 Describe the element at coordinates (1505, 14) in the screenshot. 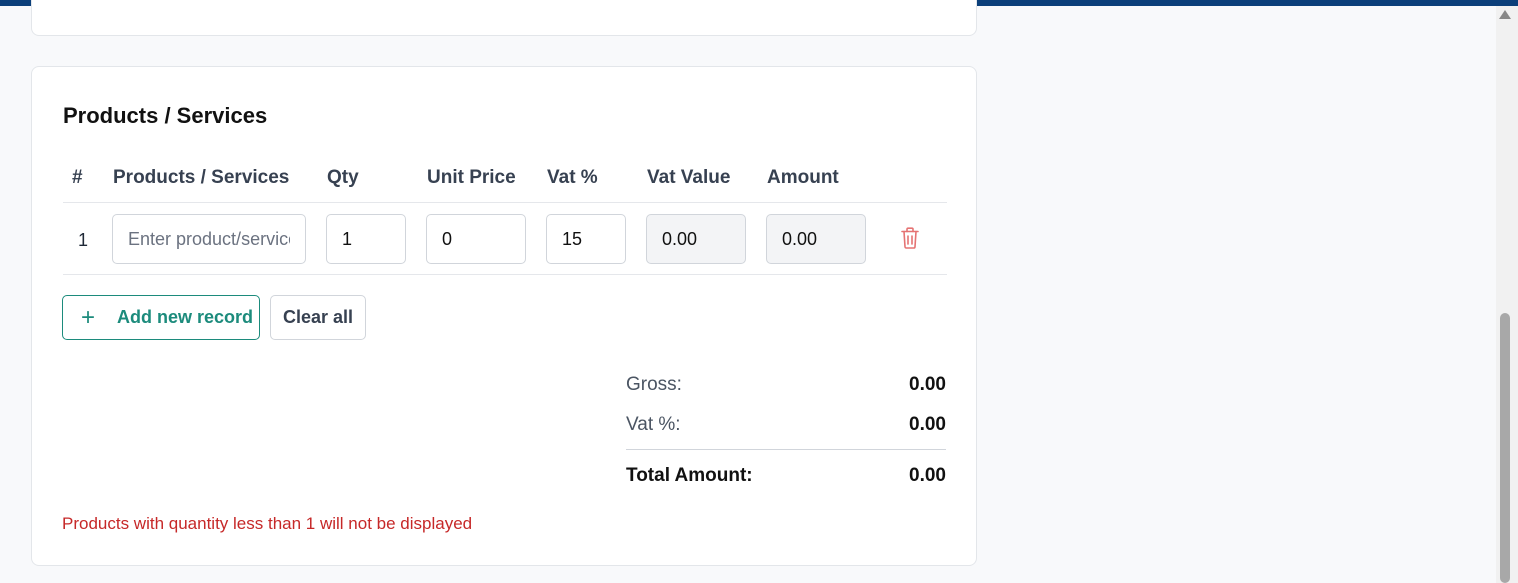

I see `scroll-up-arrow-icon` at that location.